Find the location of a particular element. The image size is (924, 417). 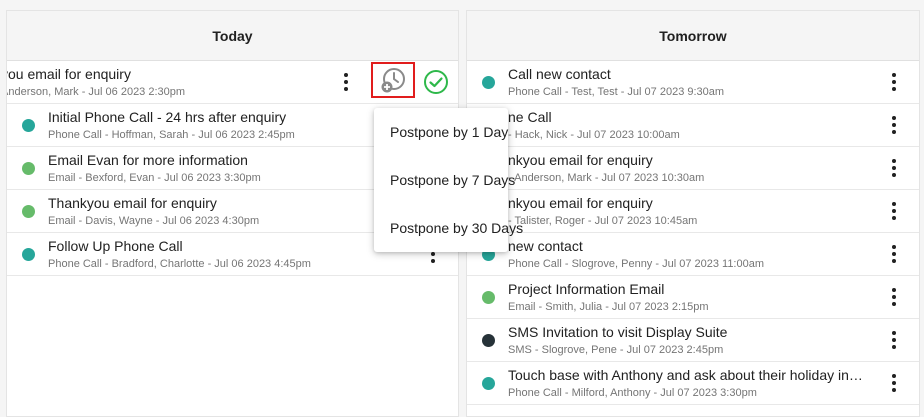

today-header: Today is located at coordinates (232, 36).